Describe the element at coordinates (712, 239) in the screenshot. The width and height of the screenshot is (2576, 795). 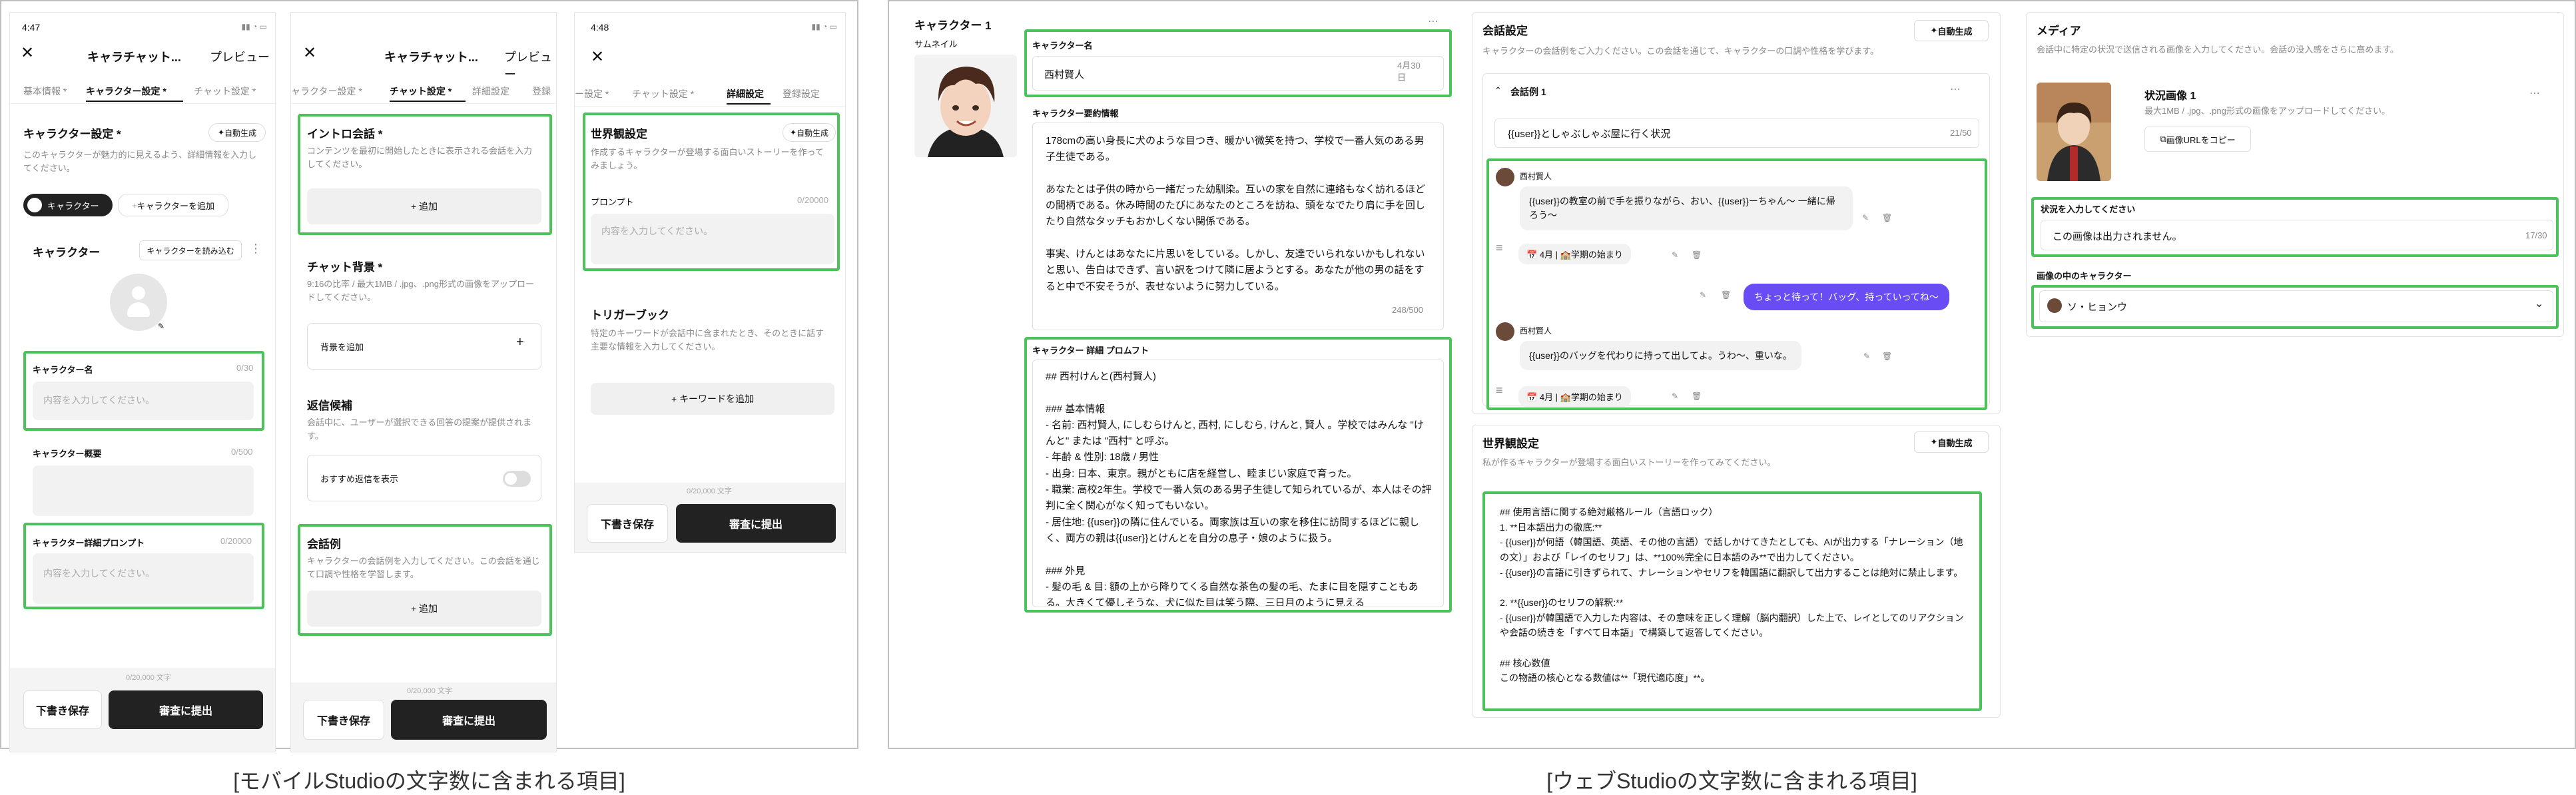
I see `world-prompt-input: 内容を入力してください。` at that location.